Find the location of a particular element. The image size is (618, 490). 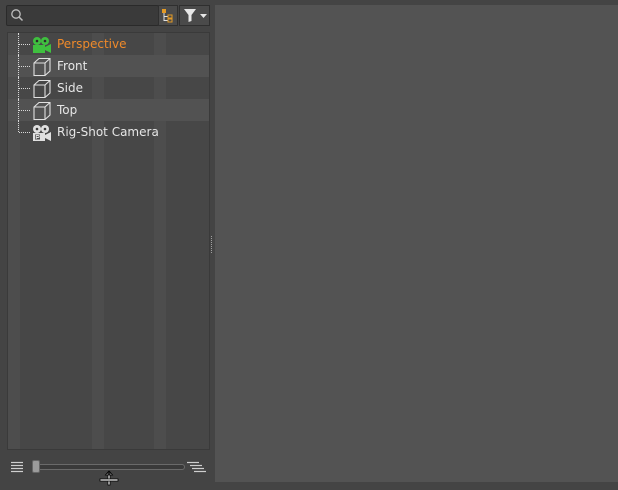

tree-item-label: Side is located at coordinates (70, 88).